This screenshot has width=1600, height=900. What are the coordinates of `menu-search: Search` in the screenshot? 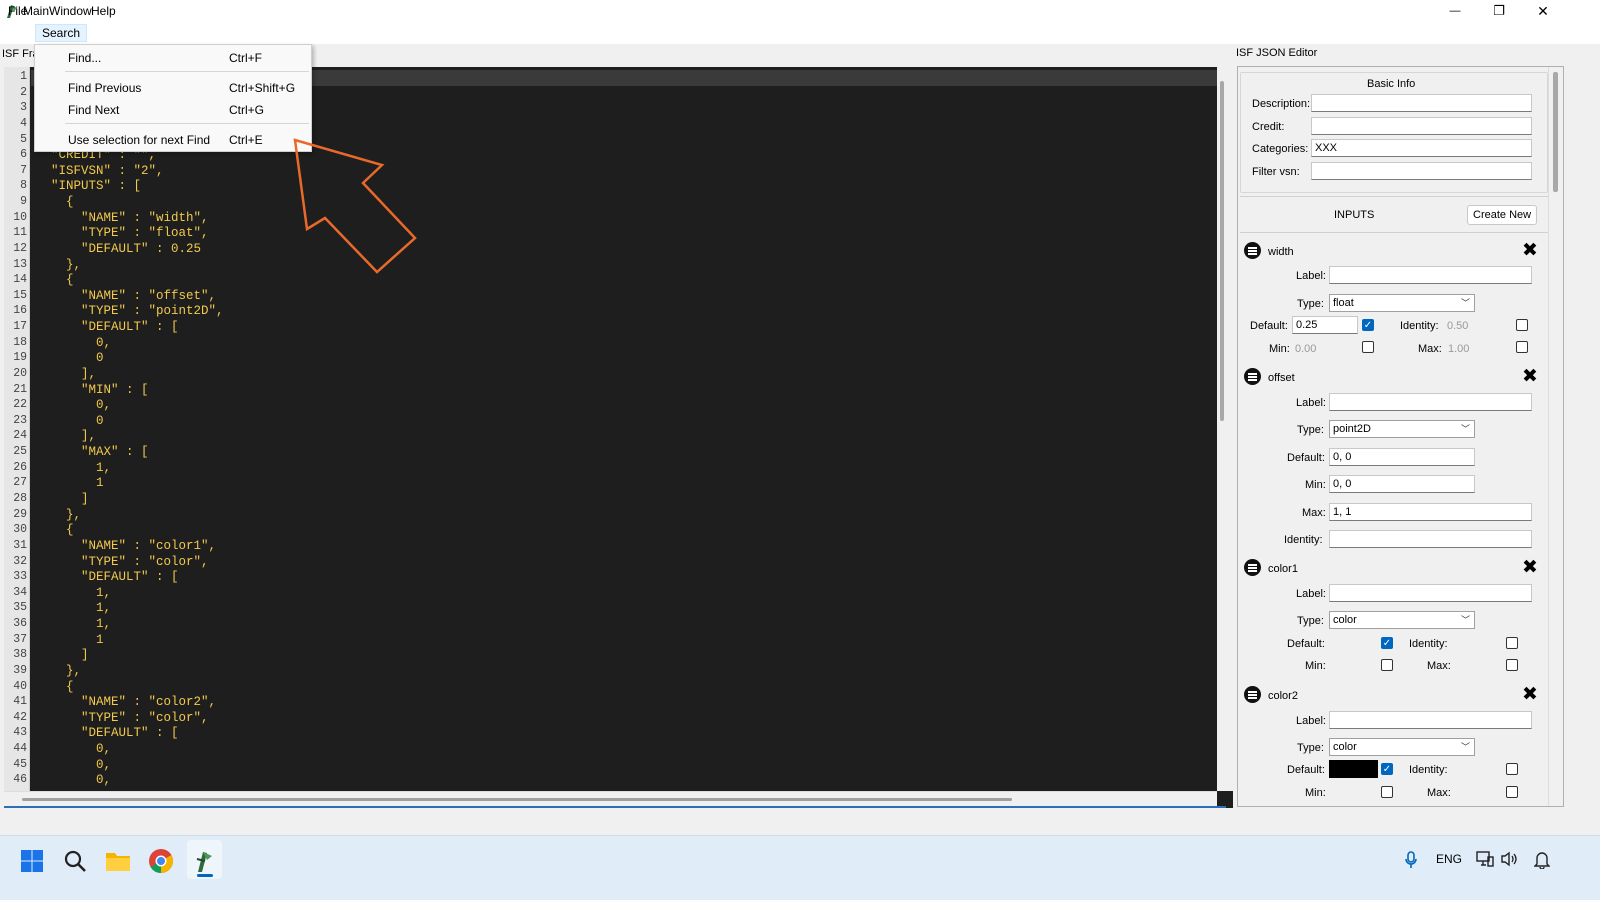 It's located at (61, 33).